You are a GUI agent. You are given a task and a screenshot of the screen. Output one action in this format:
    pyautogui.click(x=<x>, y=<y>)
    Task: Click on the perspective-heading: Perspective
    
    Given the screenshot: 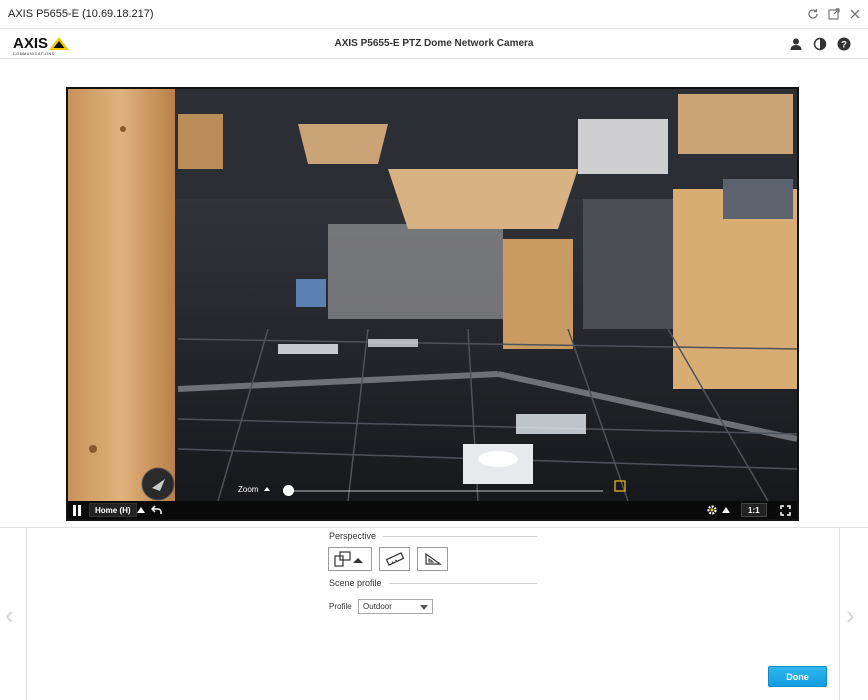 What is the action you would take?
    pyautogui.click(x=353, y=536)
    